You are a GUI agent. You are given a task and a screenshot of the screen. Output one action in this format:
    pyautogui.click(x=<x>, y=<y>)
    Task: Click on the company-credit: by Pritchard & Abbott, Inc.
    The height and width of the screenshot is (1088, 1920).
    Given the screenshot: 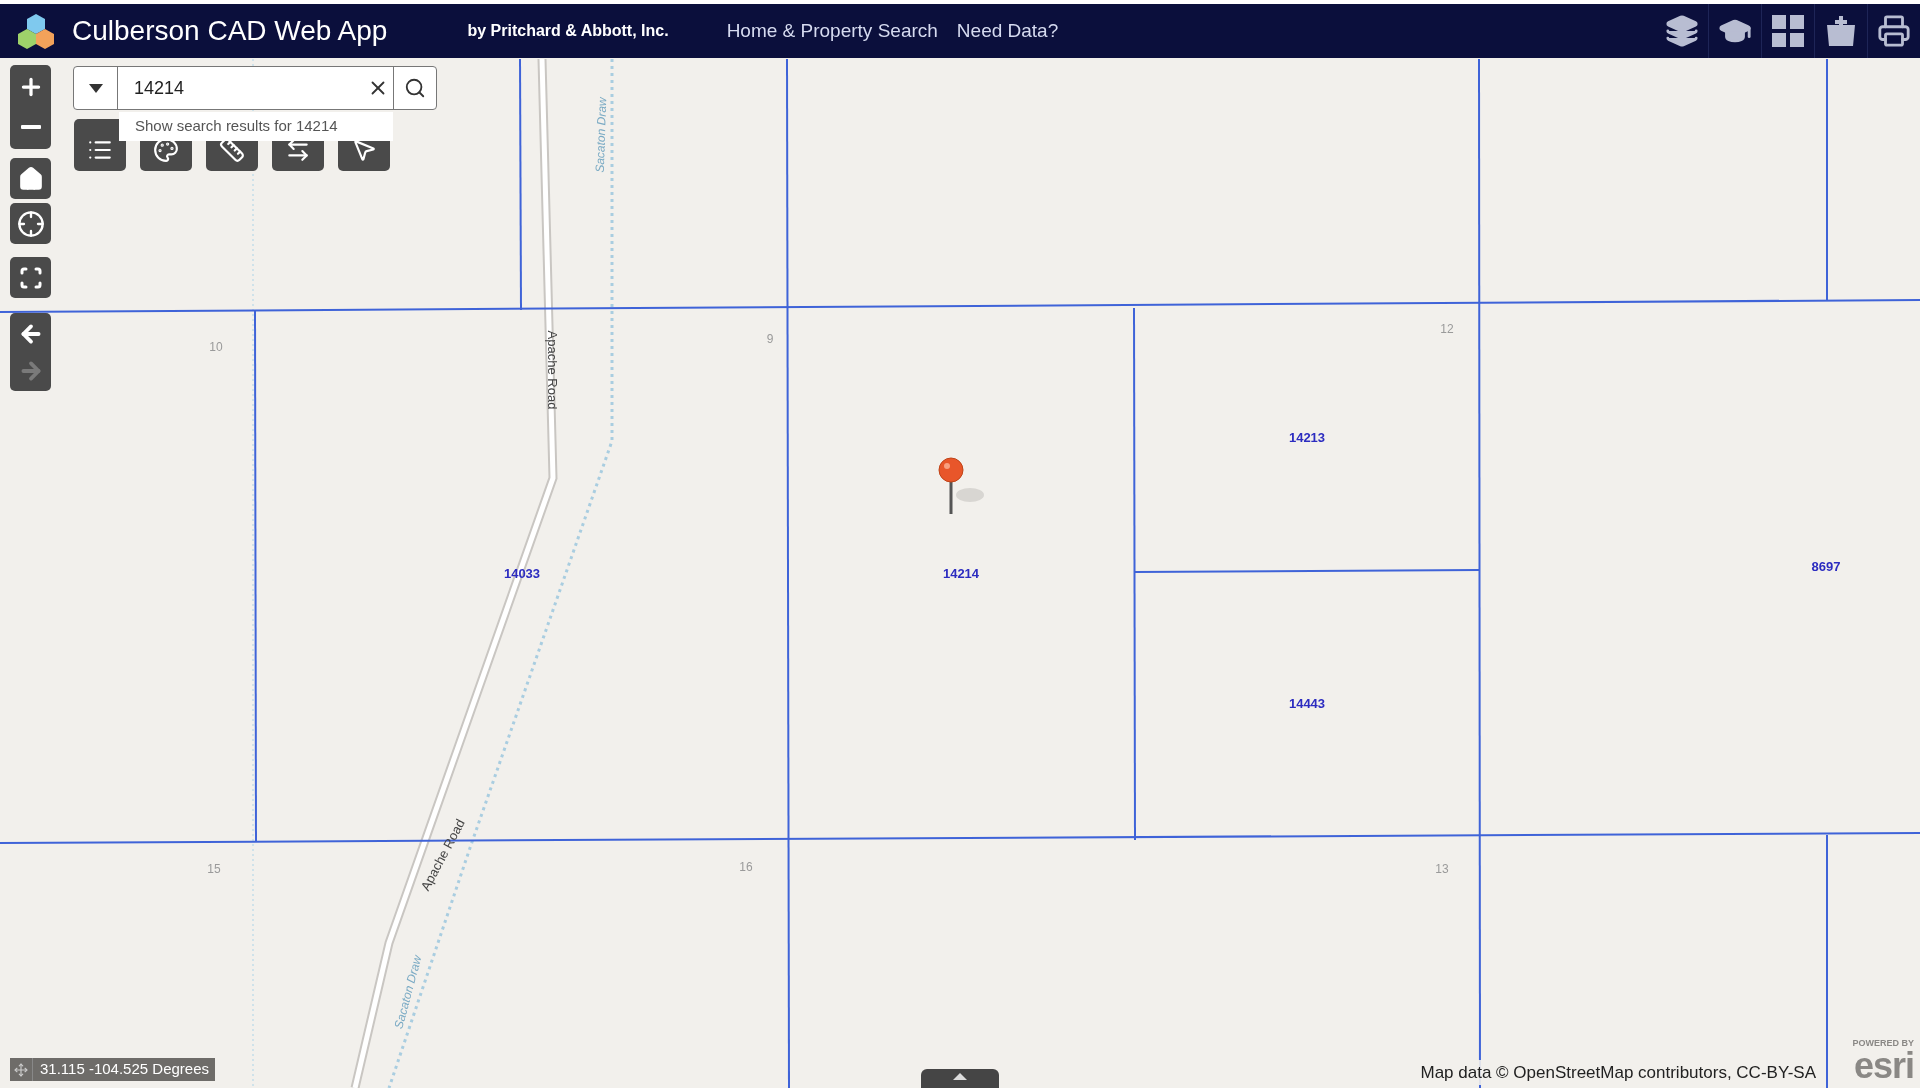 What is the action you would take?
    pyautogui.click(x=568, y=31)
    